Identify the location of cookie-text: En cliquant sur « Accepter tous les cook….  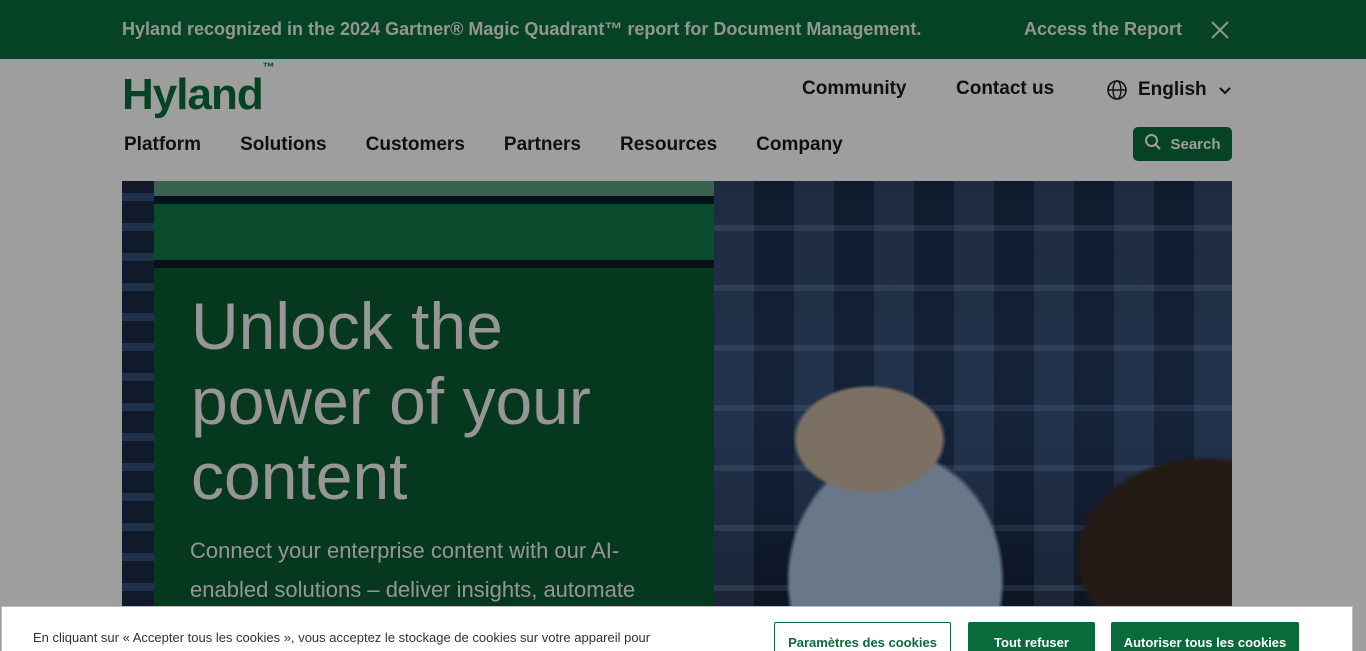
(342, 637).